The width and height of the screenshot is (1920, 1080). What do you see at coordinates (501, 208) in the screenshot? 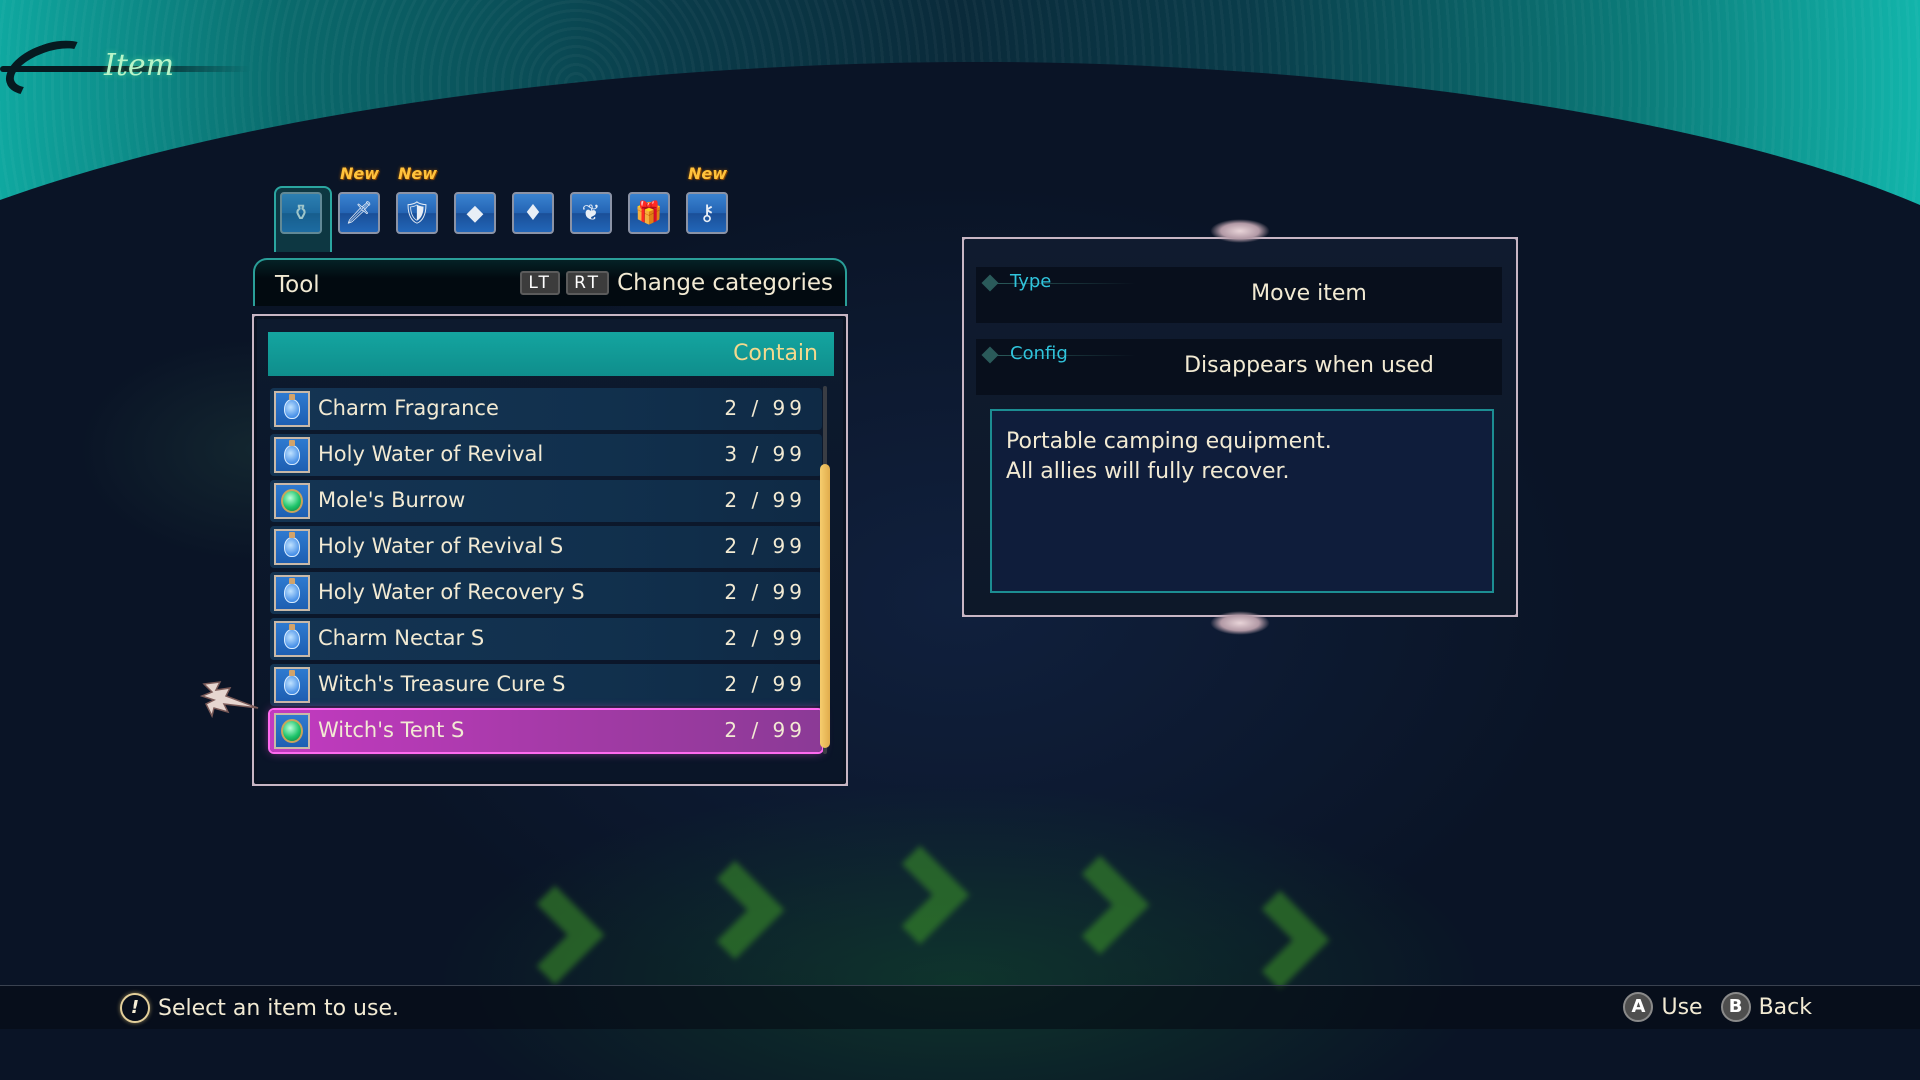
I see `category-tabs: ⚱ New 🗡 New 🛡 ◆ ♦ ❦ 🎁 New ⚷` at bounding box center [501, 208].